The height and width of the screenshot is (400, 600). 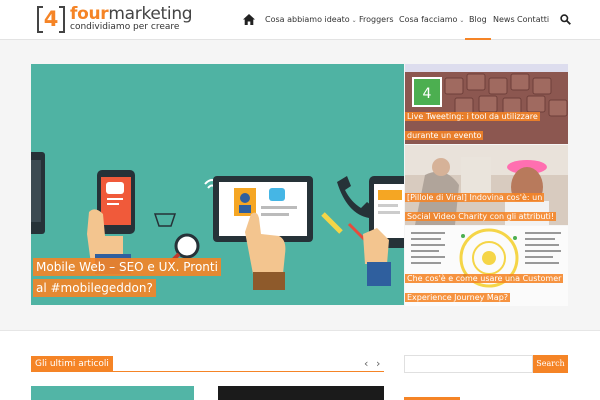 What do you see at coordinates (478, 27) in the screenshot?
I see `nav-item-blog: Blog` at bounding box center [478, 27].